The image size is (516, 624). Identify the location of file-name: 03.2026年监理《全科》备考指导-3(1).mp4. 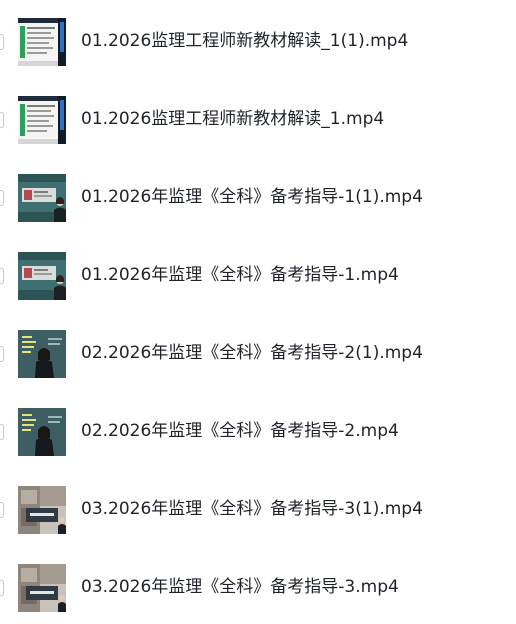
(252, 509).